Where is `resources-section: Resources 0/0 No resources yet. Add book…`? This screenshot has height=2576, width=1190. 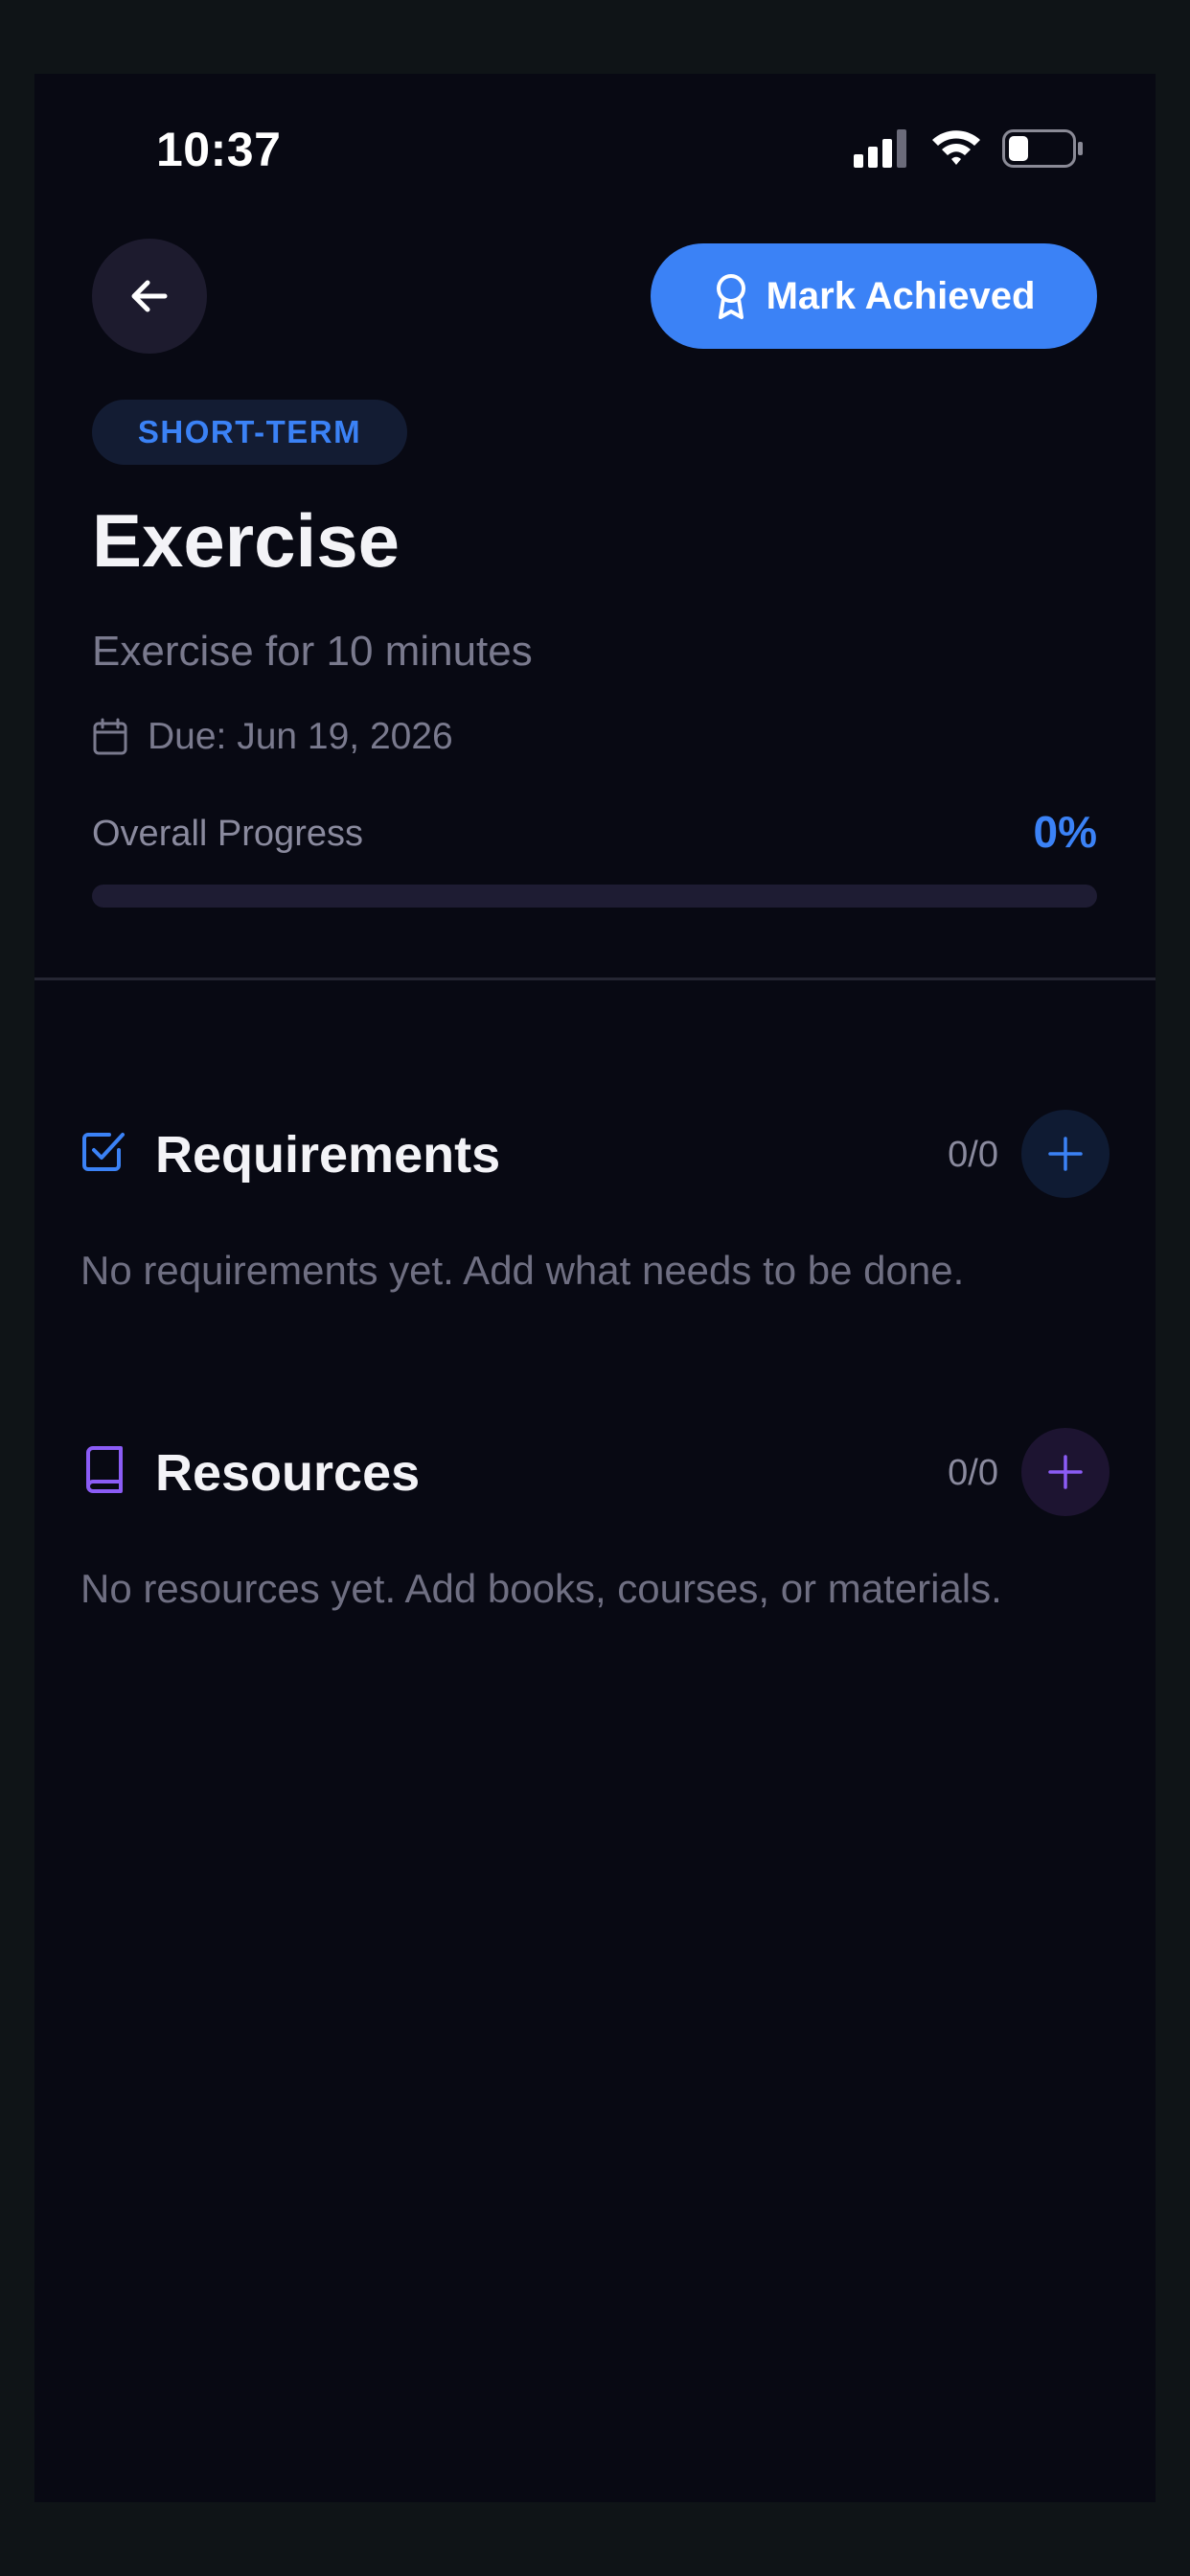
resources-section: Resources 0/0 No resources yet. Add book… is located at coordinates (595, 1517).